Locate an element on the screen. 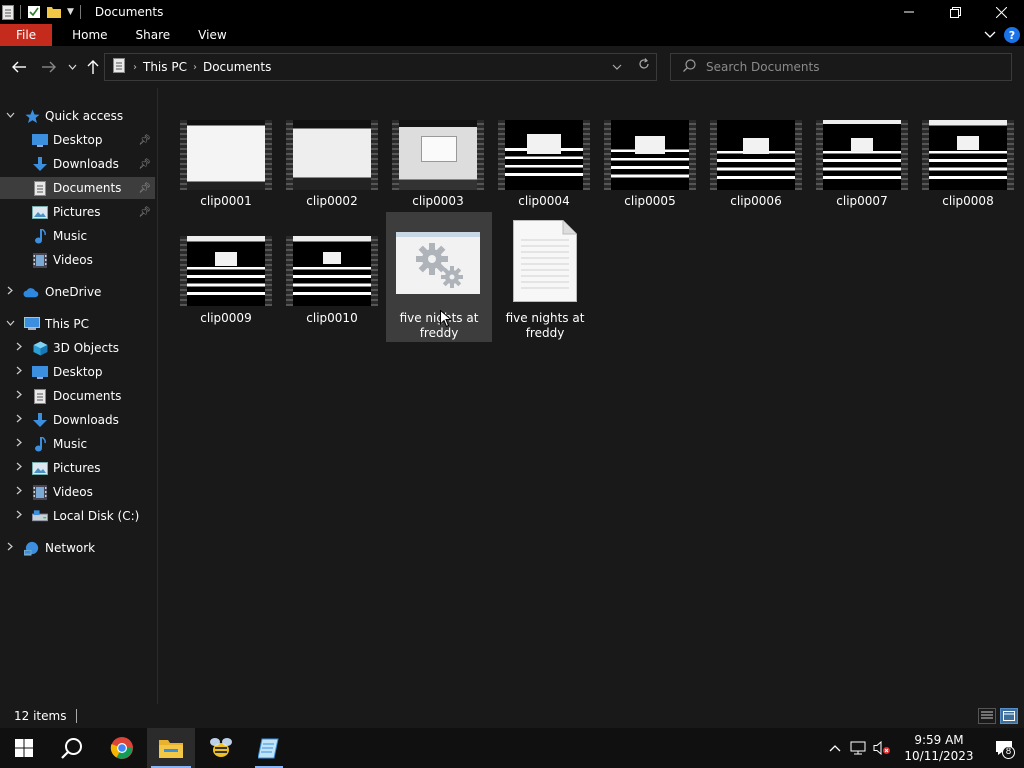 The image size is (1024, 768). nav-quick-access: Quick access is located at coordinates (77, 116).